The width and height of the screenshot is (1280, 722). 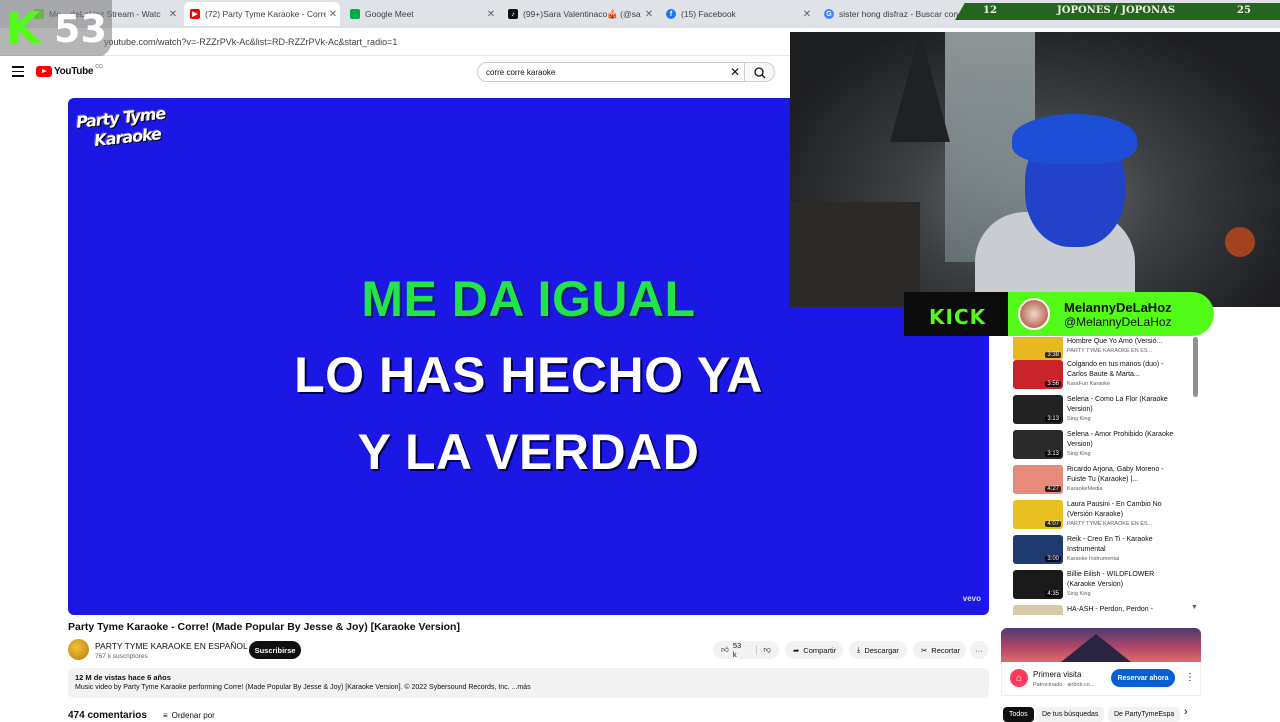 What do you see at coordinates (99, 66) in the screenshot?
I see `country-code: CO` at bounding box center [99, 66].